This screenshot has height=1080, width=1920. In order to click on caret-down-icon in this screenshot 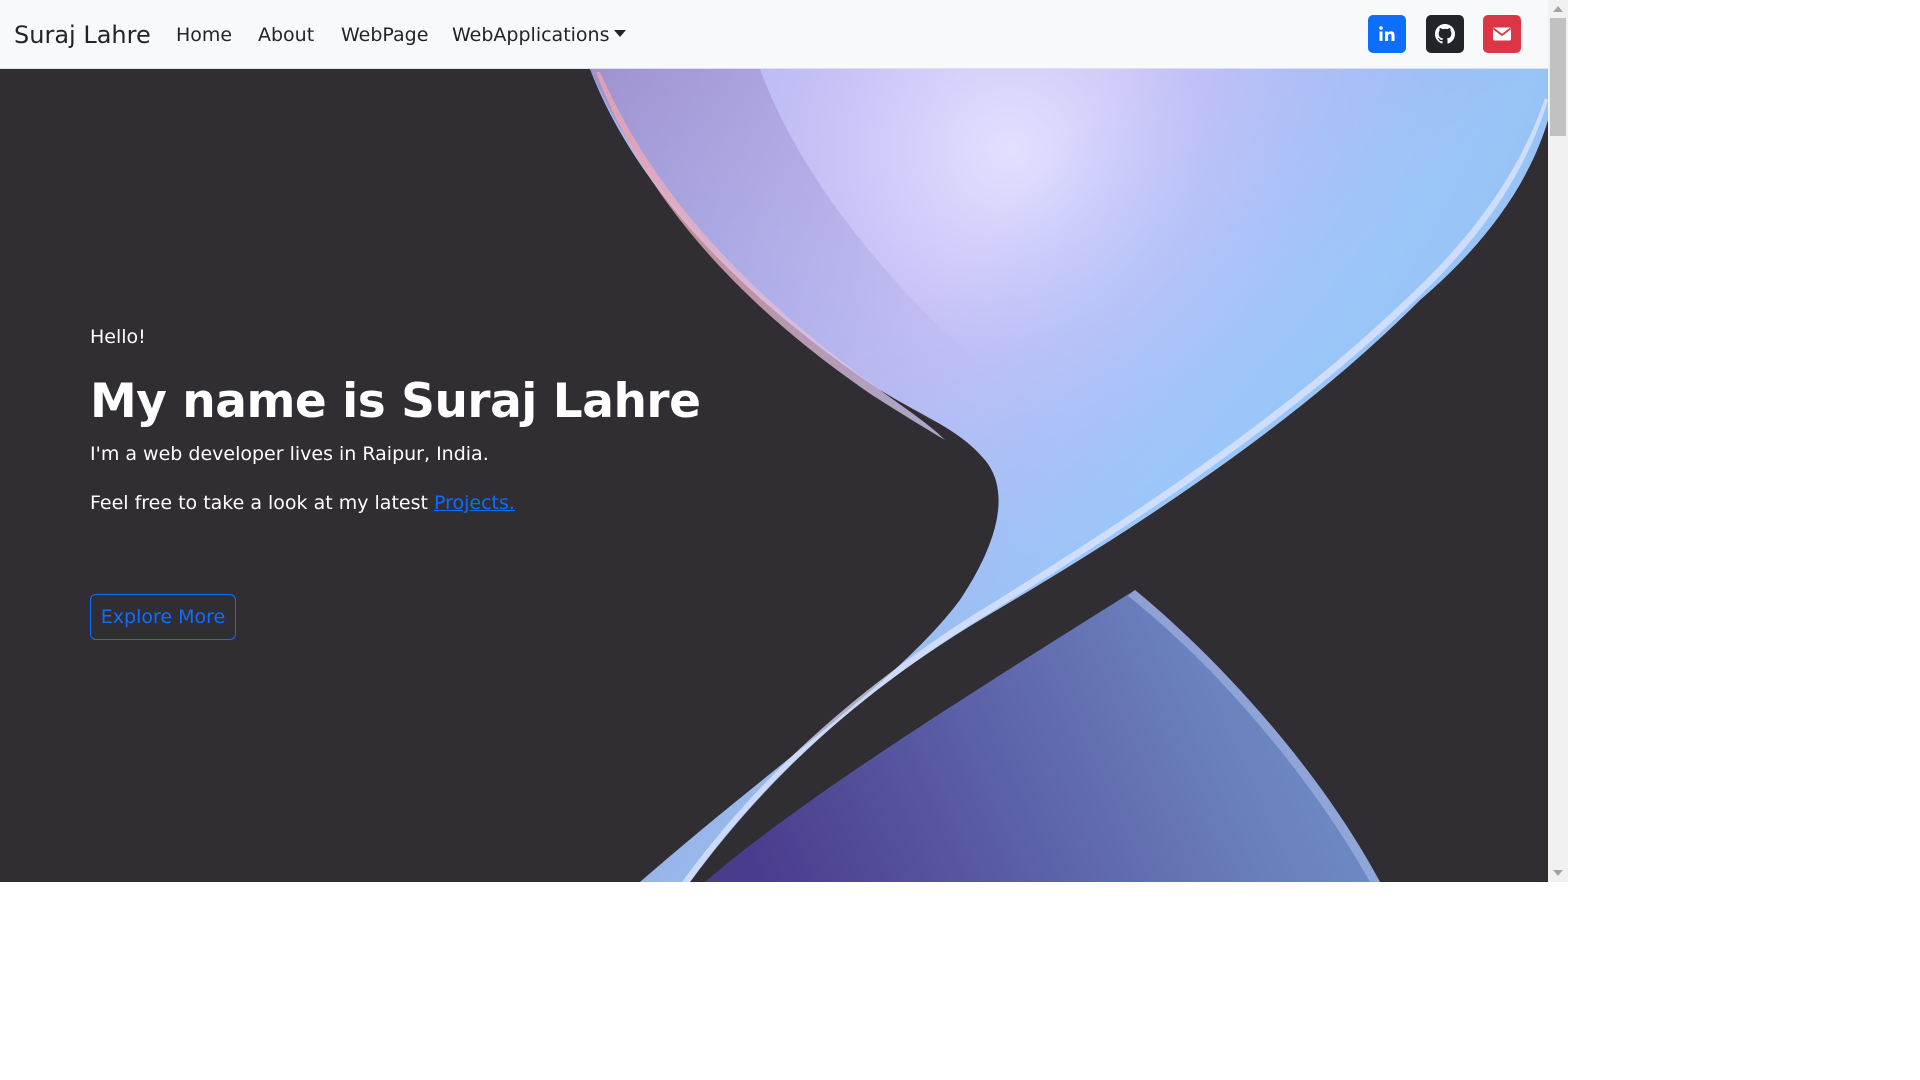, I will do `click(620, 33)`.